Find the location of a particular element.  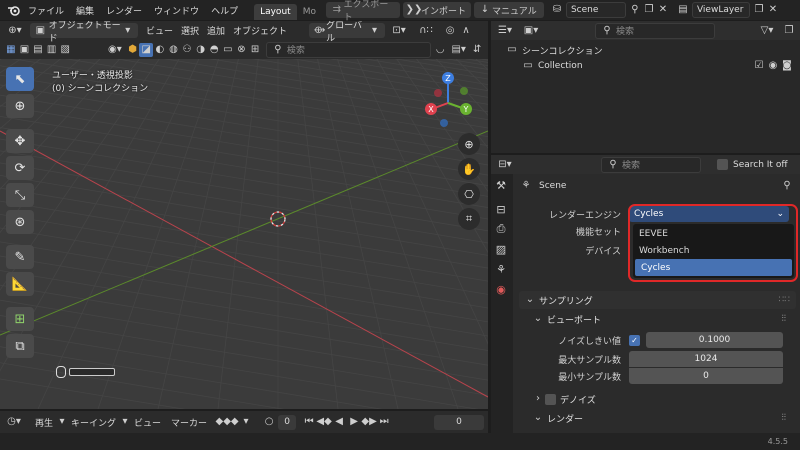

sampling-panel-header: ⌄ サンプリング ∷∷ is located at coordinates (657, 300).